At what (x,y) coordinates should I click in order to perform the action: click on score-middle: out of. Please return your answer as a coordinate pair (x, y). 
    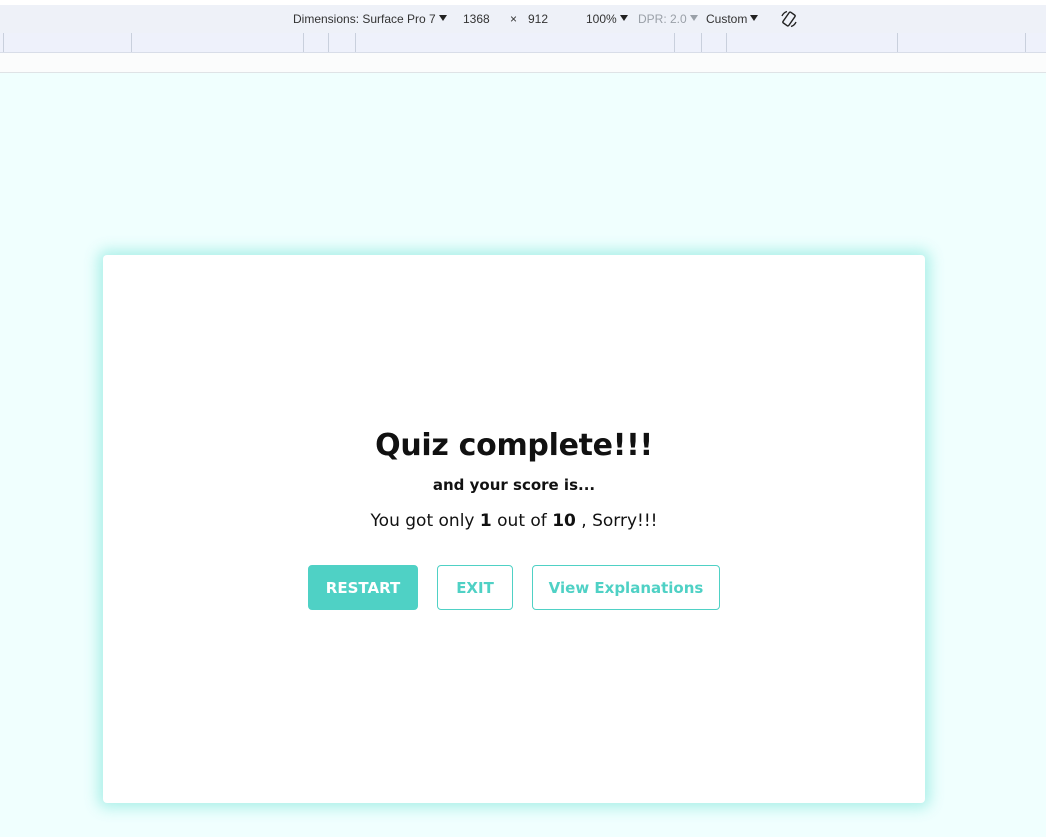
    Looking at the image, I should click on (522, 521).